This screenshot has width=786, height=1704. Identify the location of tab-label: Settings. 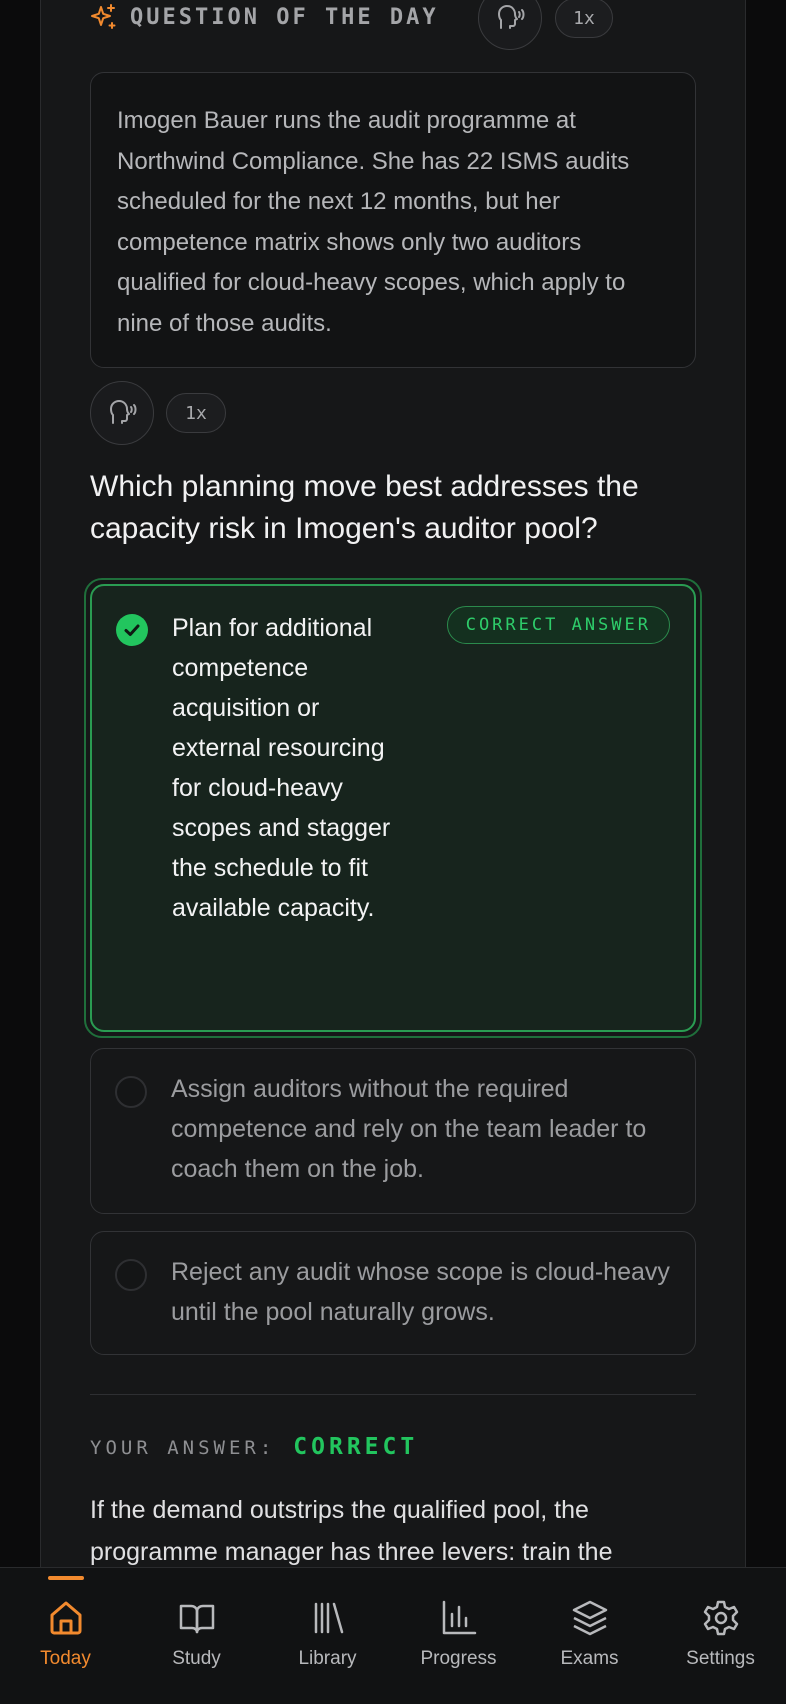
(720, 1658).